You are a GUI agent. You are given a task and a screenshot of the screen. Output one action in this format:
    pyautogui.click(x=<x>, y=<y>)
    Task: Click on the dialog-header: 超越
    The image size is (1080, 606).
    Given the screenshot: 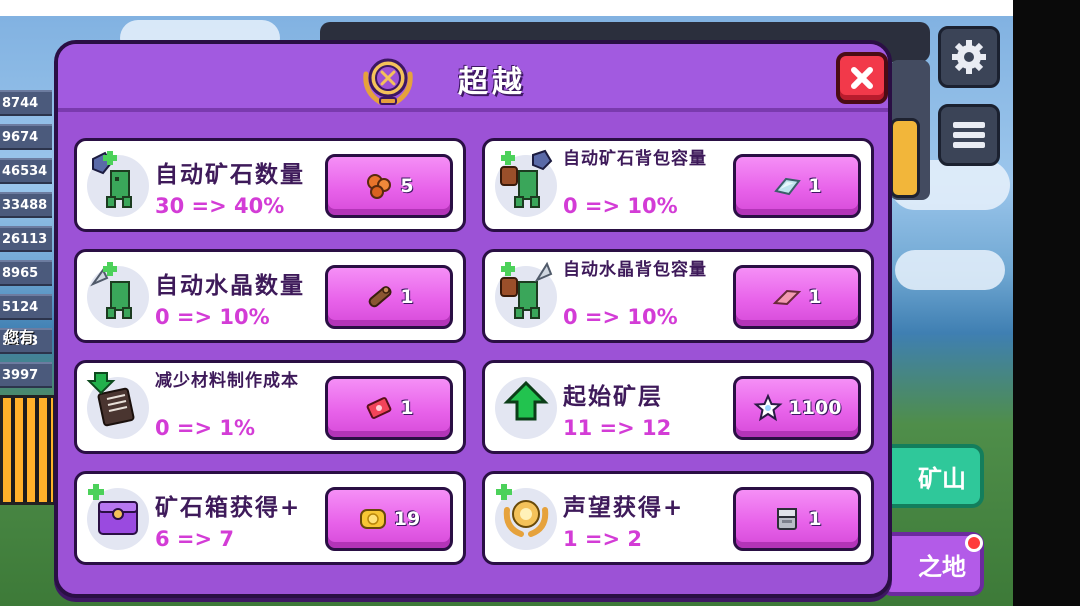 What is the action you would take?
    pyautogui.click(x=473, y=78)
    